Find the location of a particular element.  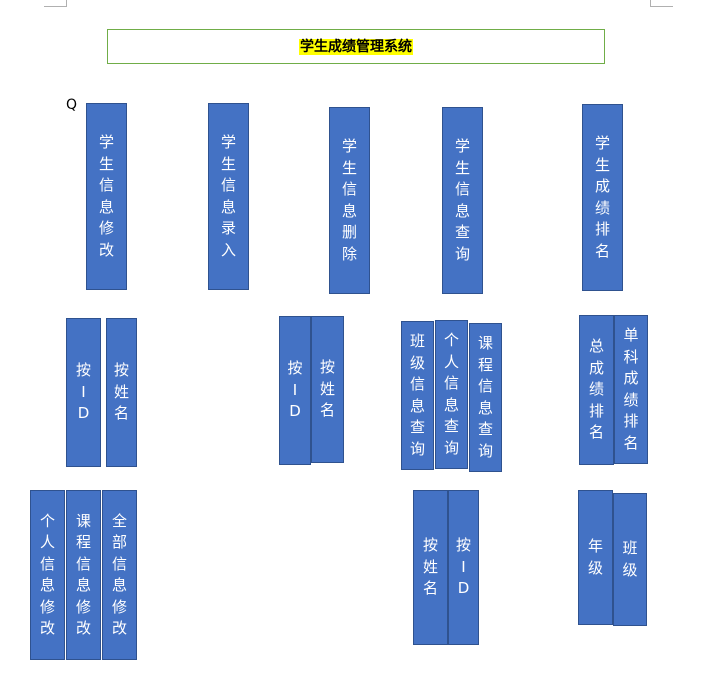

node-query-by-id: 按ID is located at coordinates (463, 567).